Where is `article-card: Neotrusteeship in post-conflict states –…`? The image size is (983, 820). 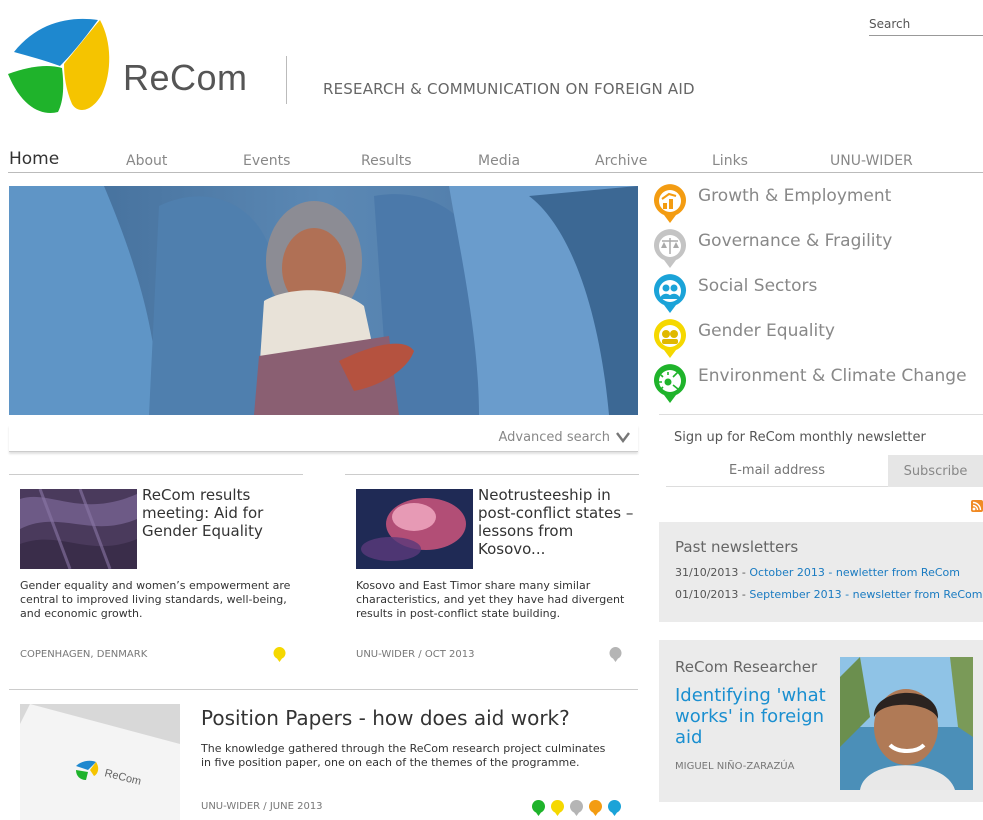 article-card: Neotrusteeship in post-conflict states –… is located at coordinates (492, 574).